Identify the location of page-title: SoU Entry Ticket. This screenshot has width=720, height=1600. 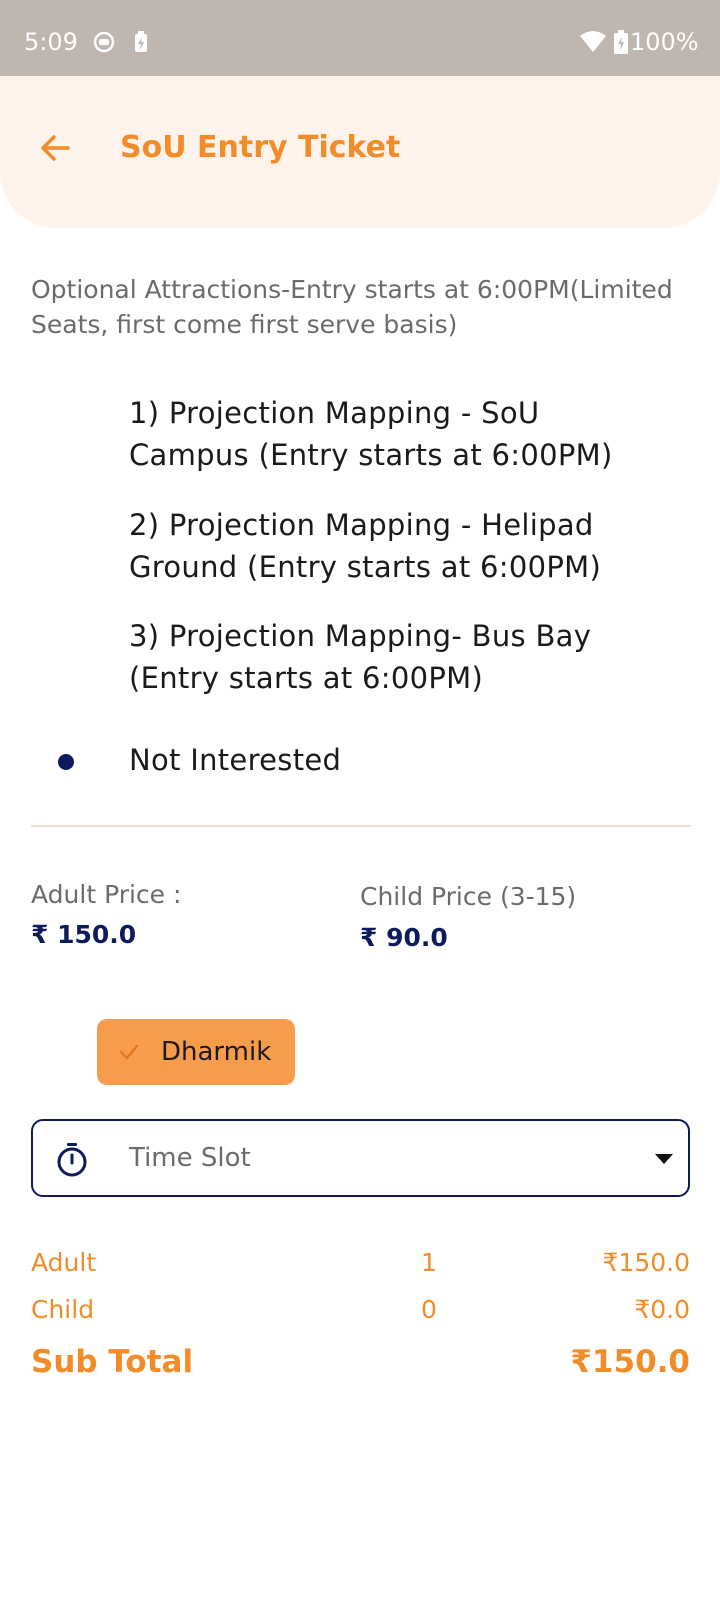
(260, 147).